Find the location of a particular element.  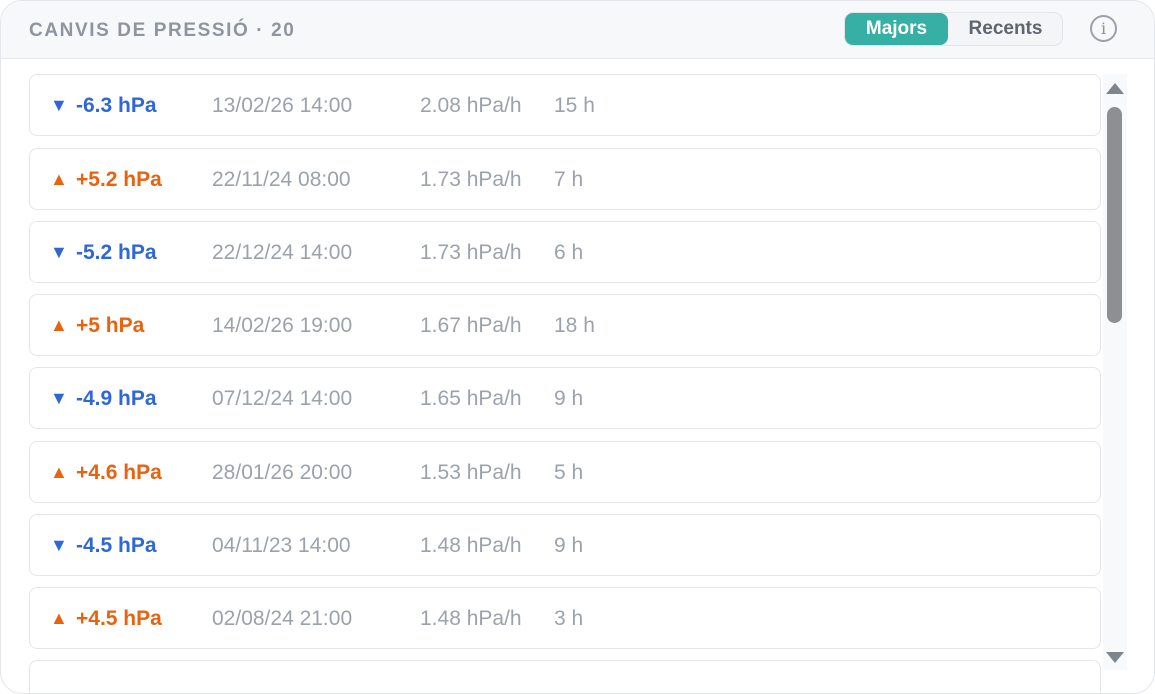

info-icon: i is located at coordinates (1103, 28).